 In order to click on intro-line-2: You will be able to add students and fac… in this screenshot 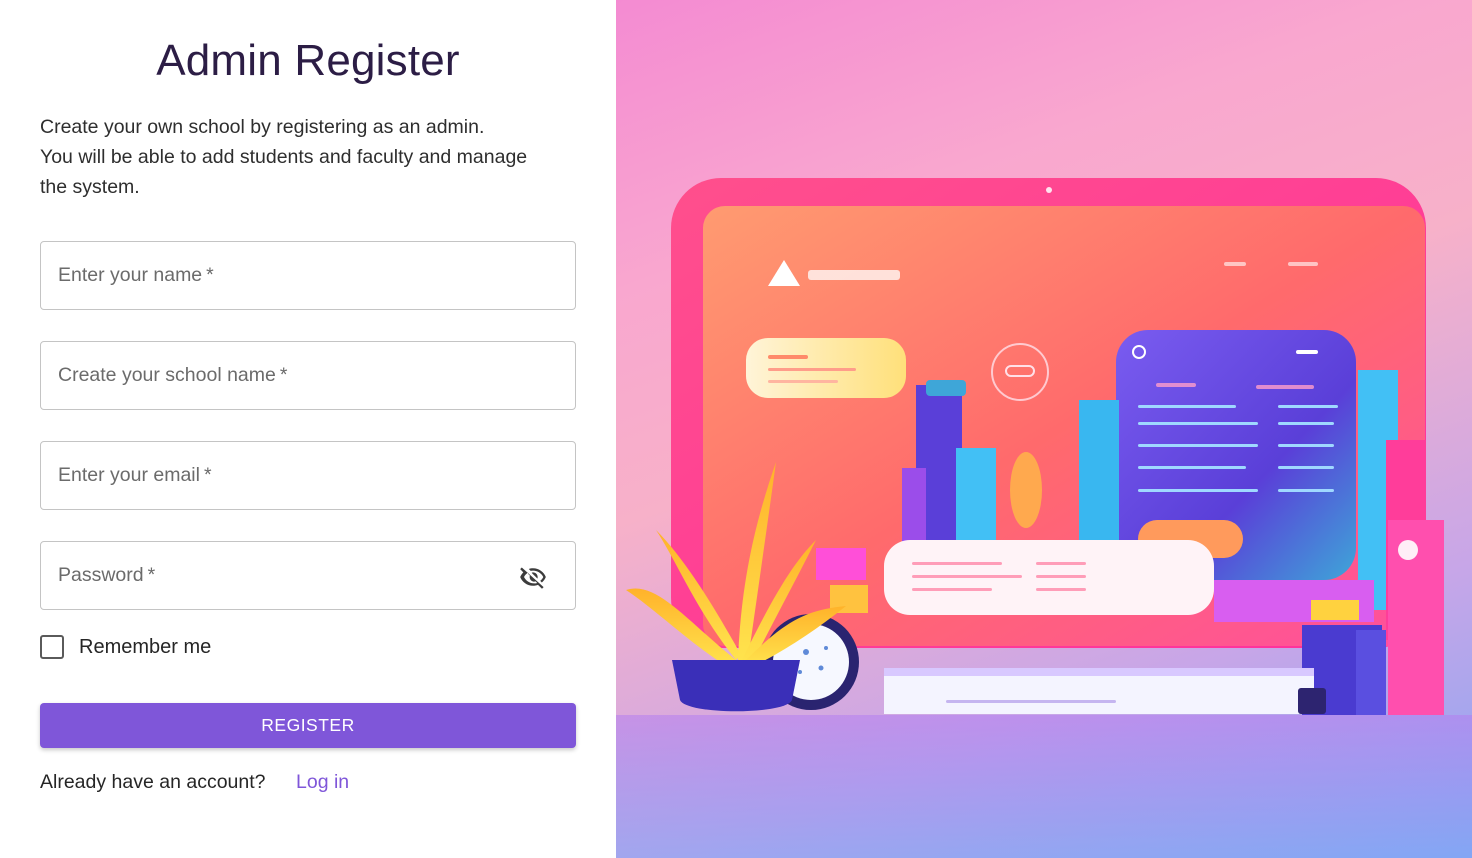, I will do `click(284, 157)`.